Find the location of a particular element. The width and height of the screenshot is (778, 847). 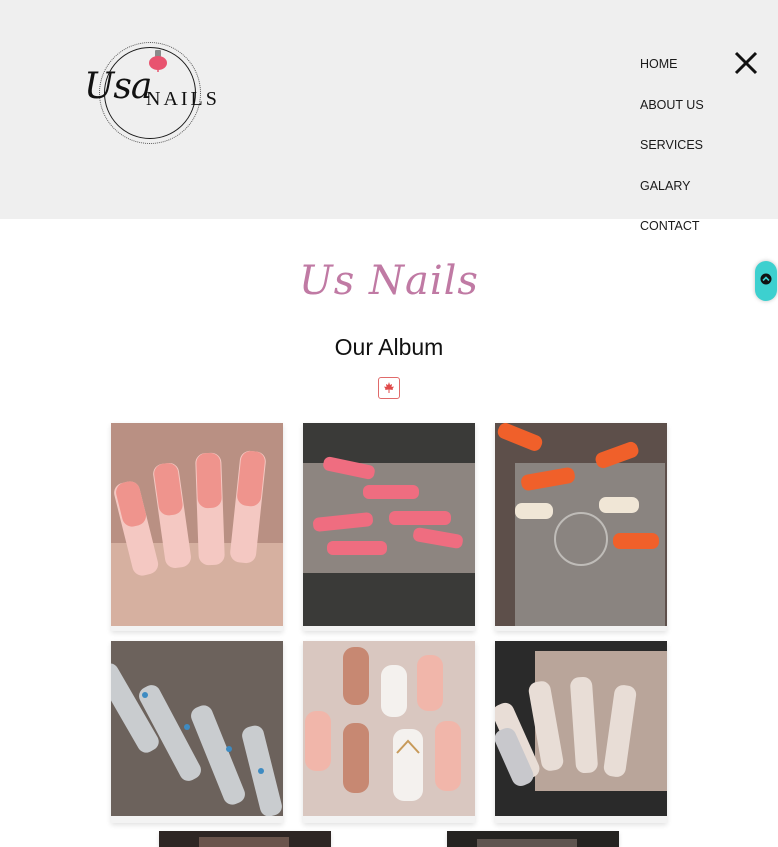

nav-home: HOME is located at coordinates (685, 76).